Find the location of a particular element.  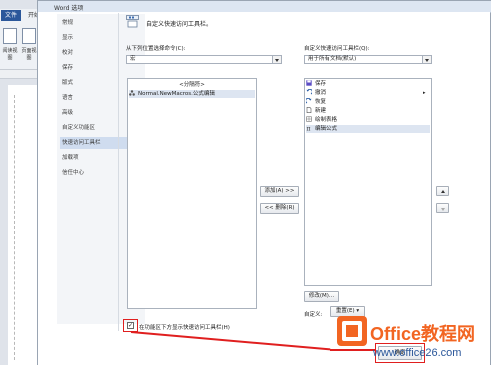

svg-text: Office教程网 is located at coordinates (422, 333).